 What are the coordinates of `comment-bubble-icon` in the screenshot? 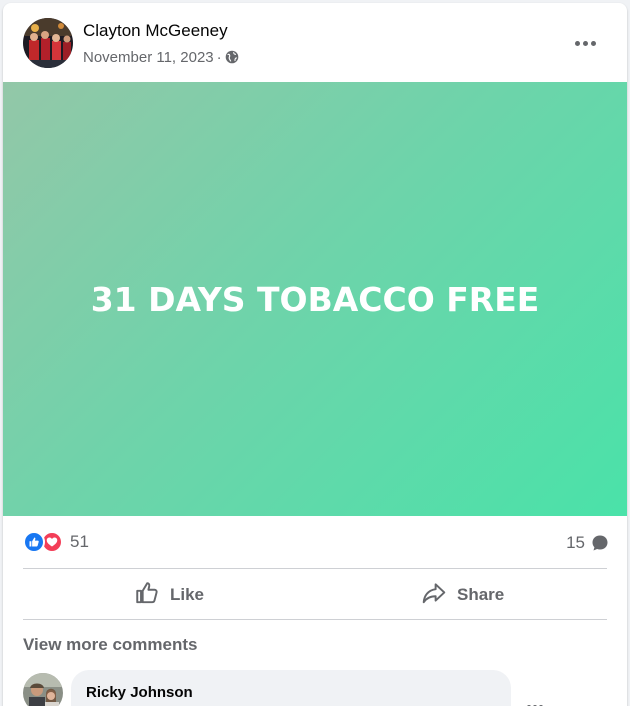 It's located at (600, 543).